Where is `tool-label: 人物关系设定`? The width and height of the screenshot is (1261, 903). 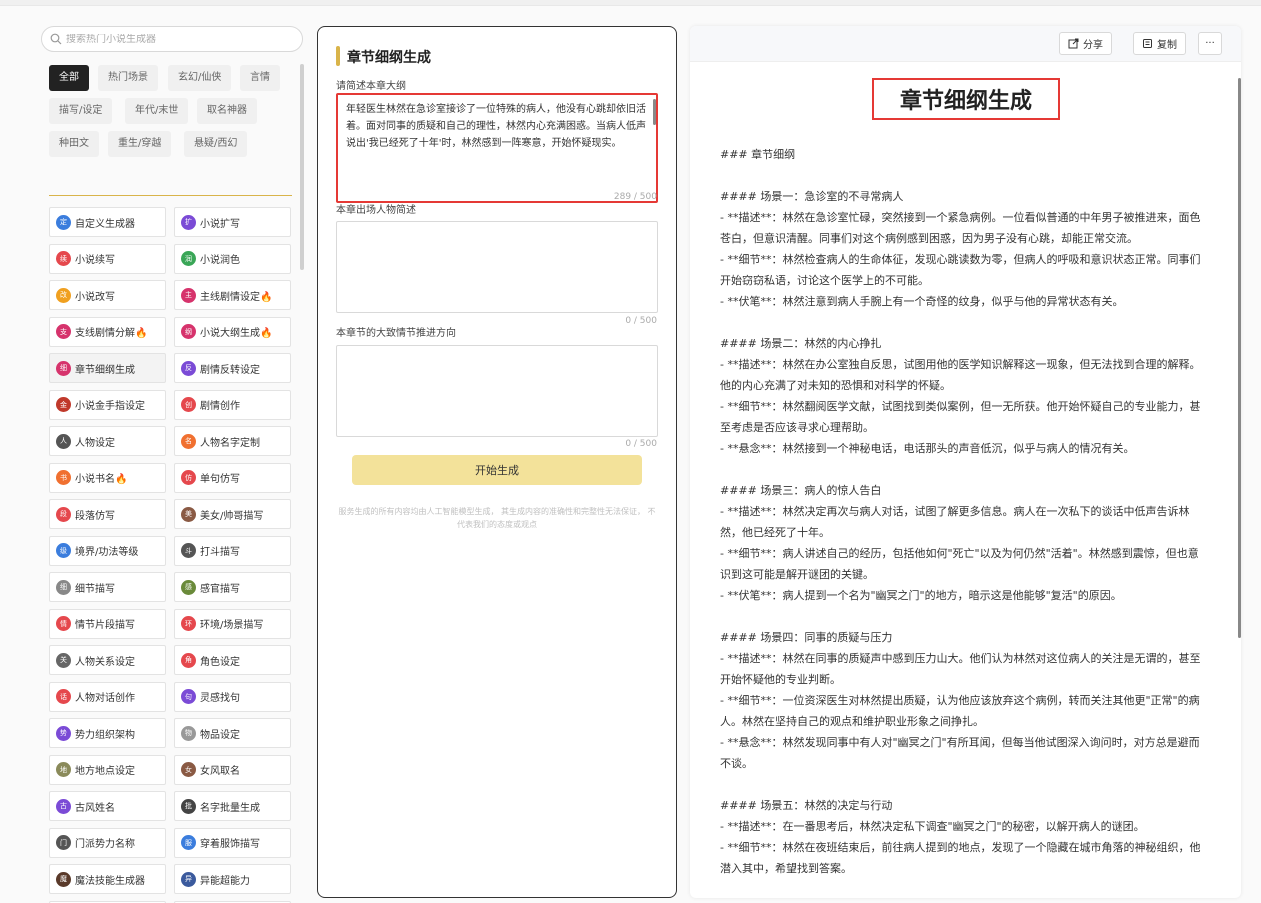 tool-label: 人物关系设定 is located at coordinates (105, 662).